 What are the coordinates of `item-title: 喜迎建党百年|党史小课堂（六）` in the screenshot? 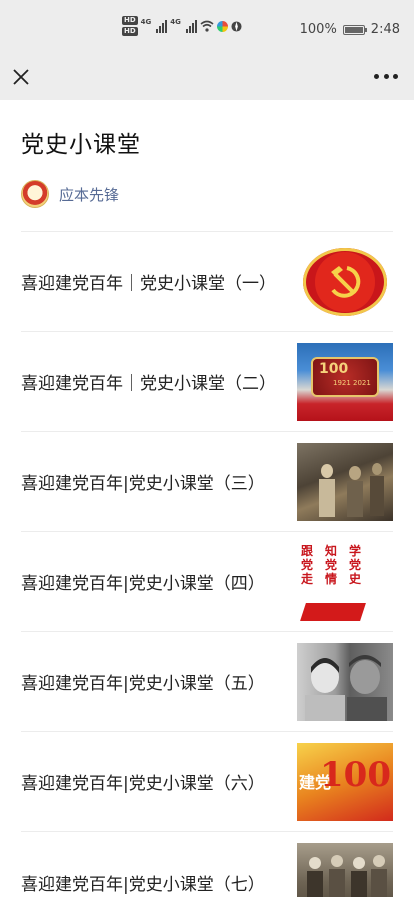 It's located at (143, 781).